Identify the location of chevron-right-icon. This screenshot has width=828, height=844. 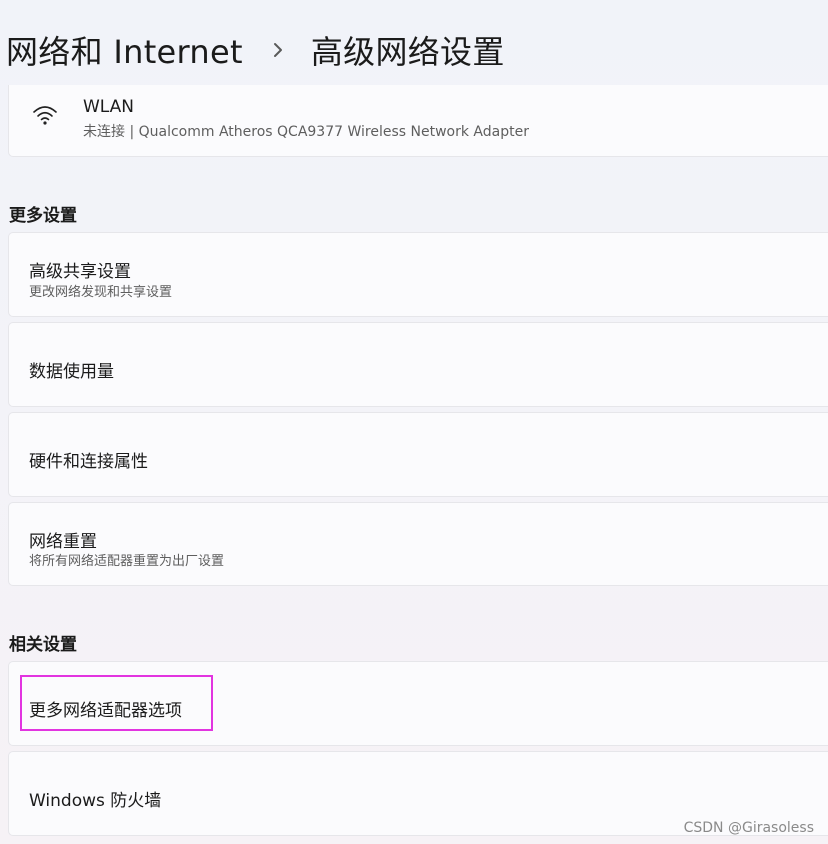
(278, 50).